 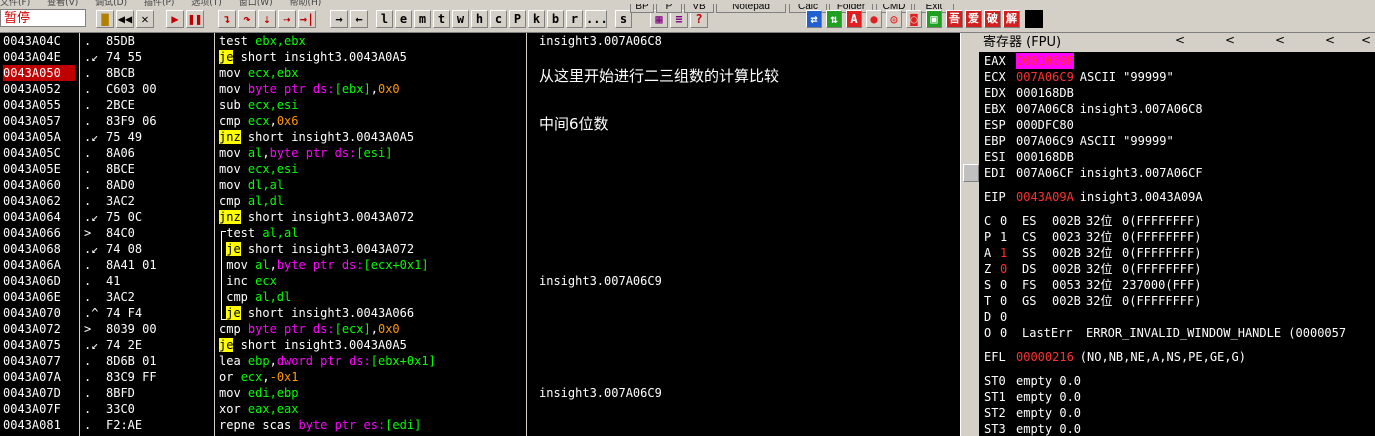 I want to click on disasm-row: 0043A050. 8BCB mov ecx,ebx, so click(x=480, y=73).